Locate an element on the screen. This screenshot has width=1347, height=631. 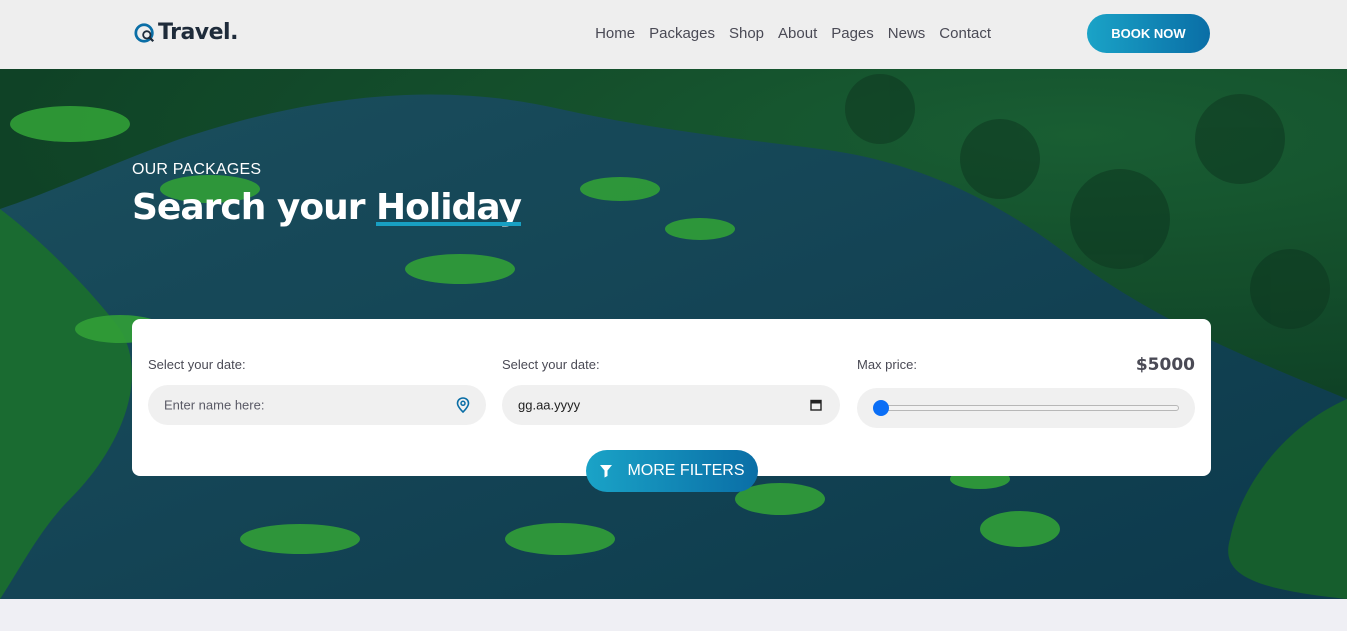
nav-shop: Shop is located at coordinates (746, 33).